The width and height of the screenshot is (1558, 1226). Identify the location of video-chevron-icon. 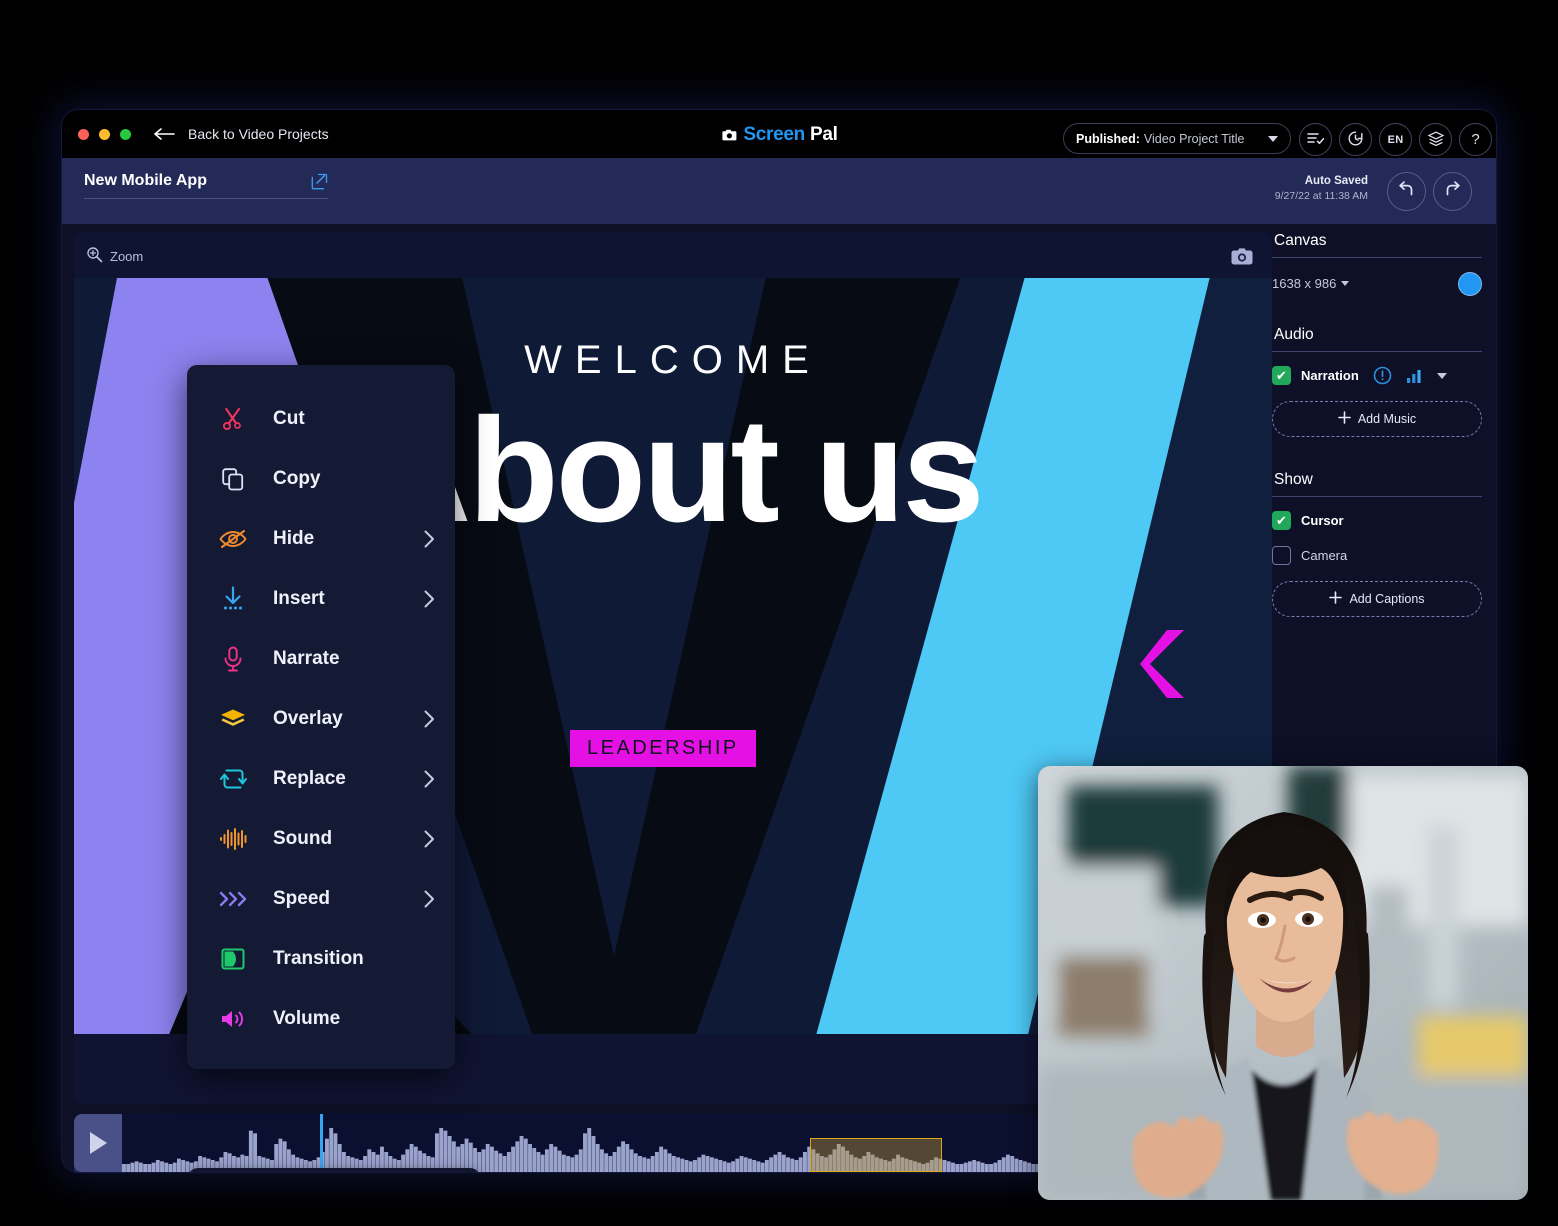
(1166, 664).